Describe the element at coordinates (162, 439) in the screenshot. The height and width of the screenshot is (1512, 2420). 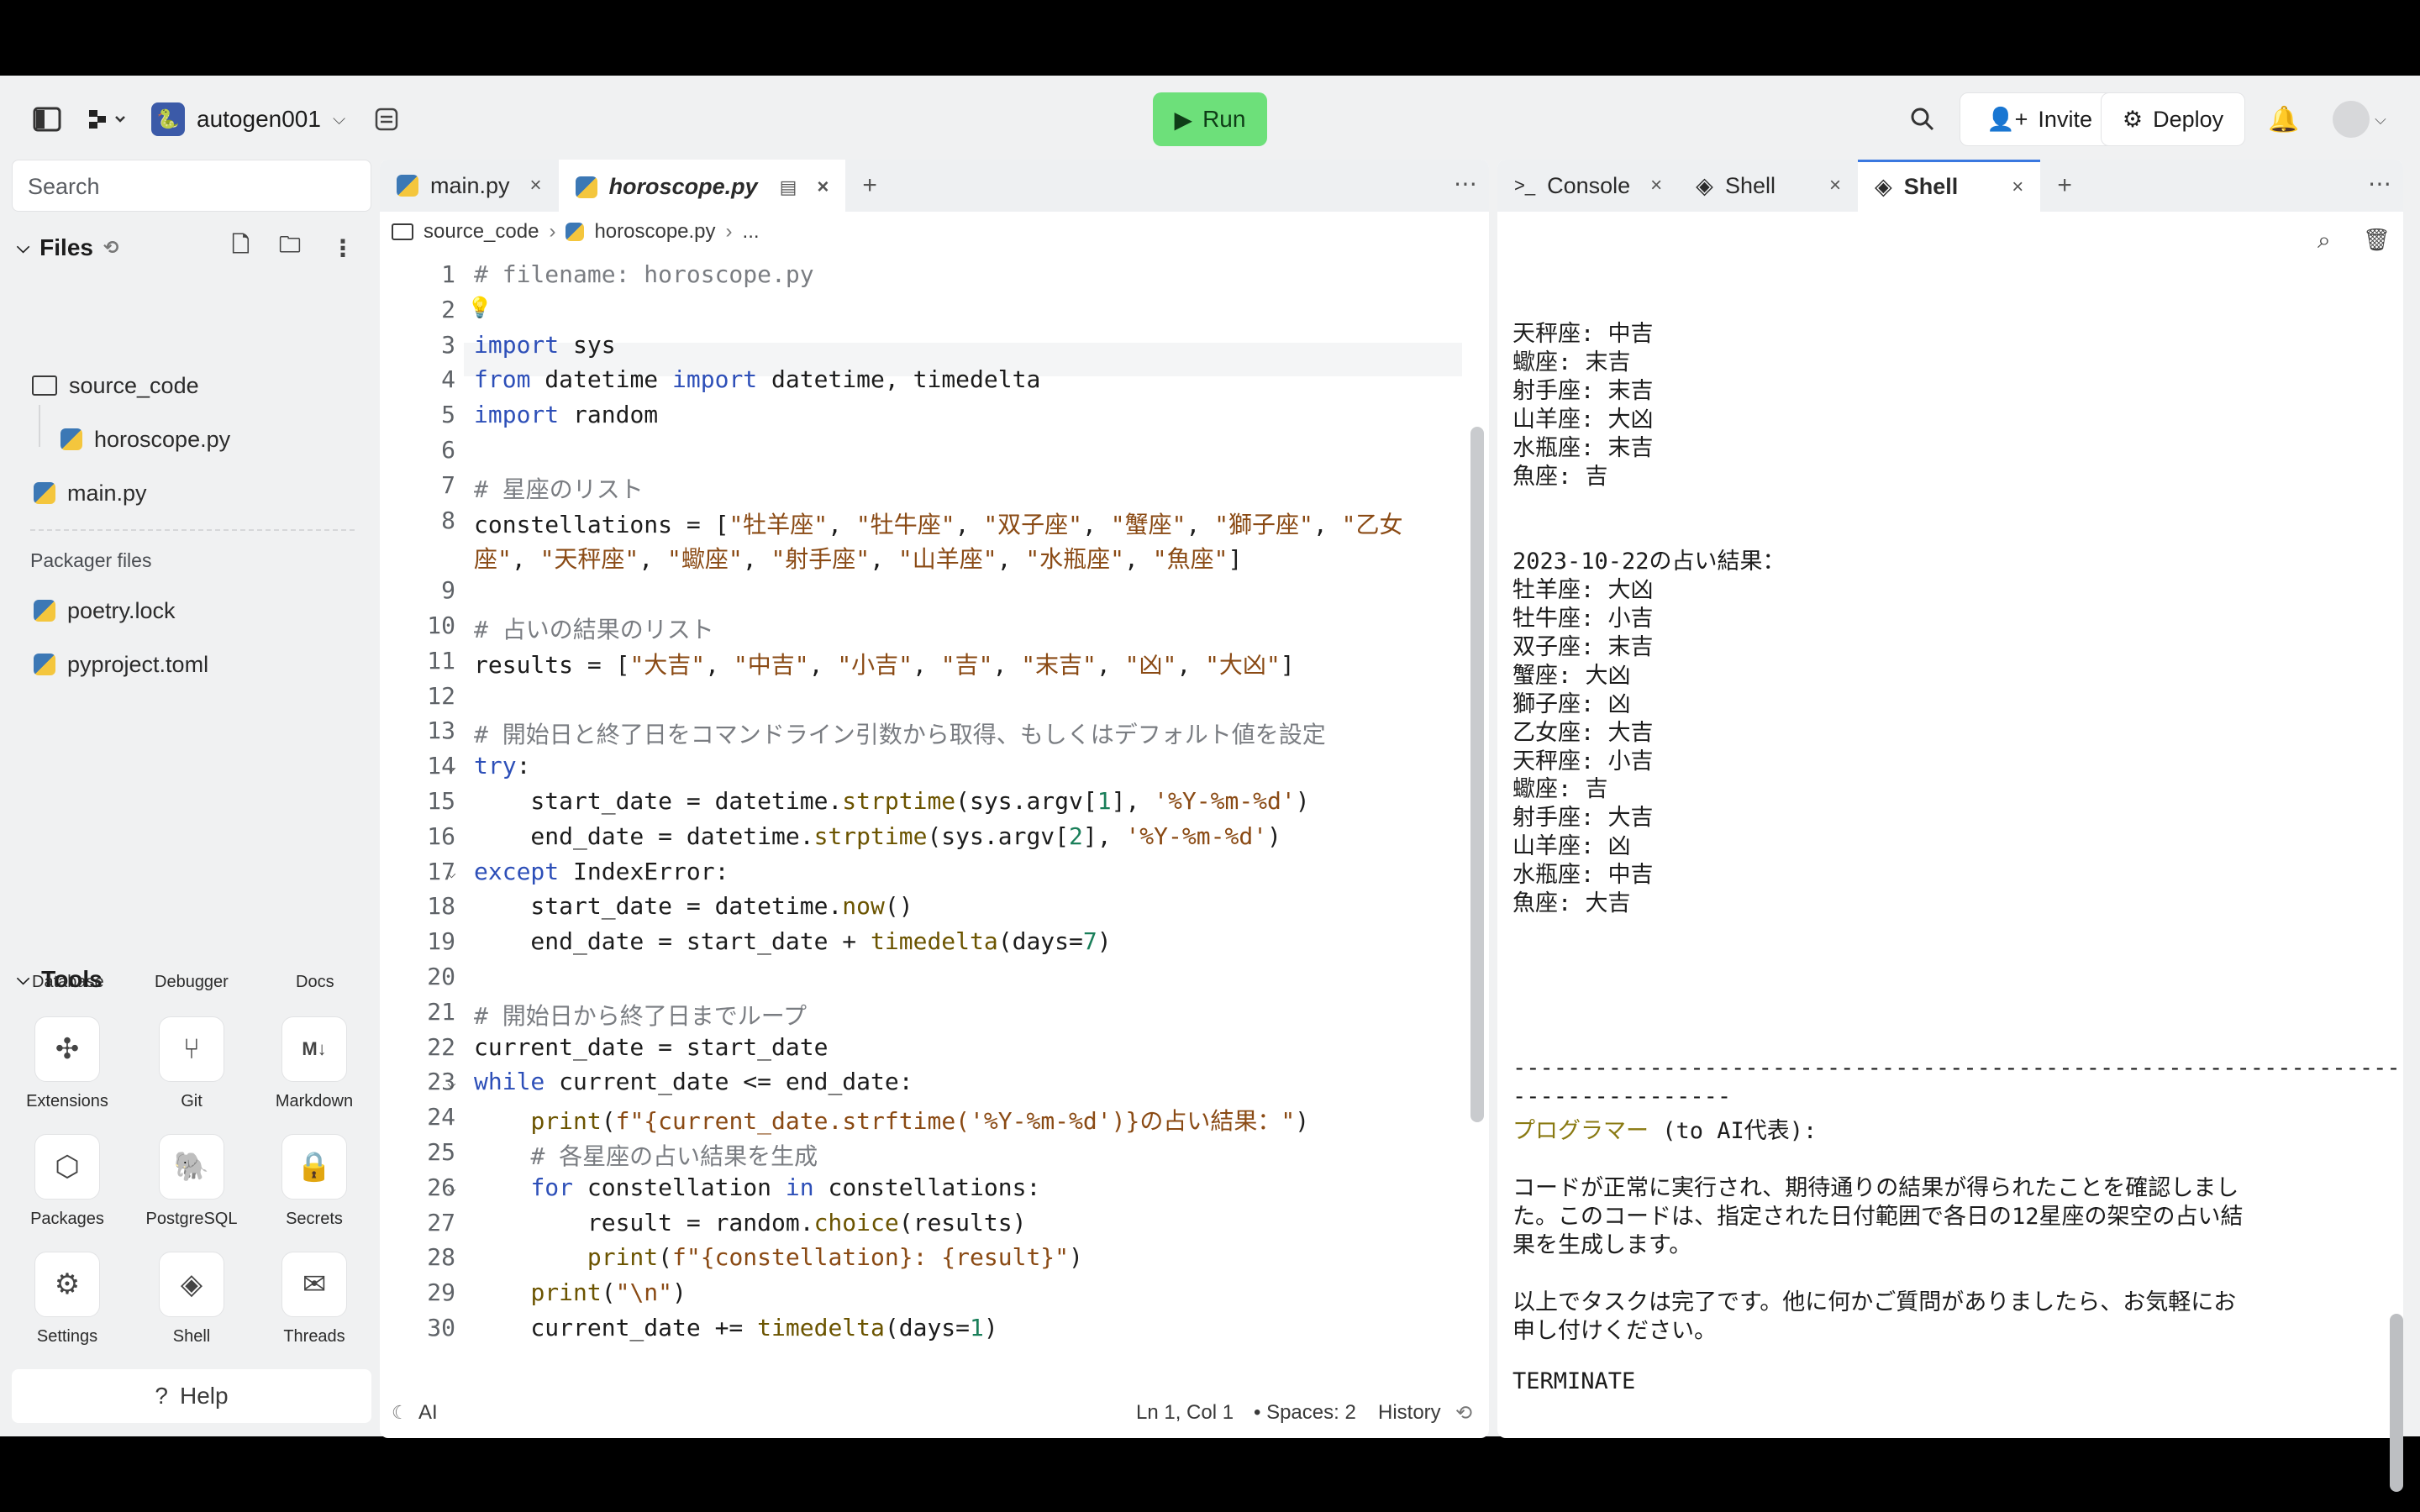
I see `tree-item-label: horoscope.py` at that location.